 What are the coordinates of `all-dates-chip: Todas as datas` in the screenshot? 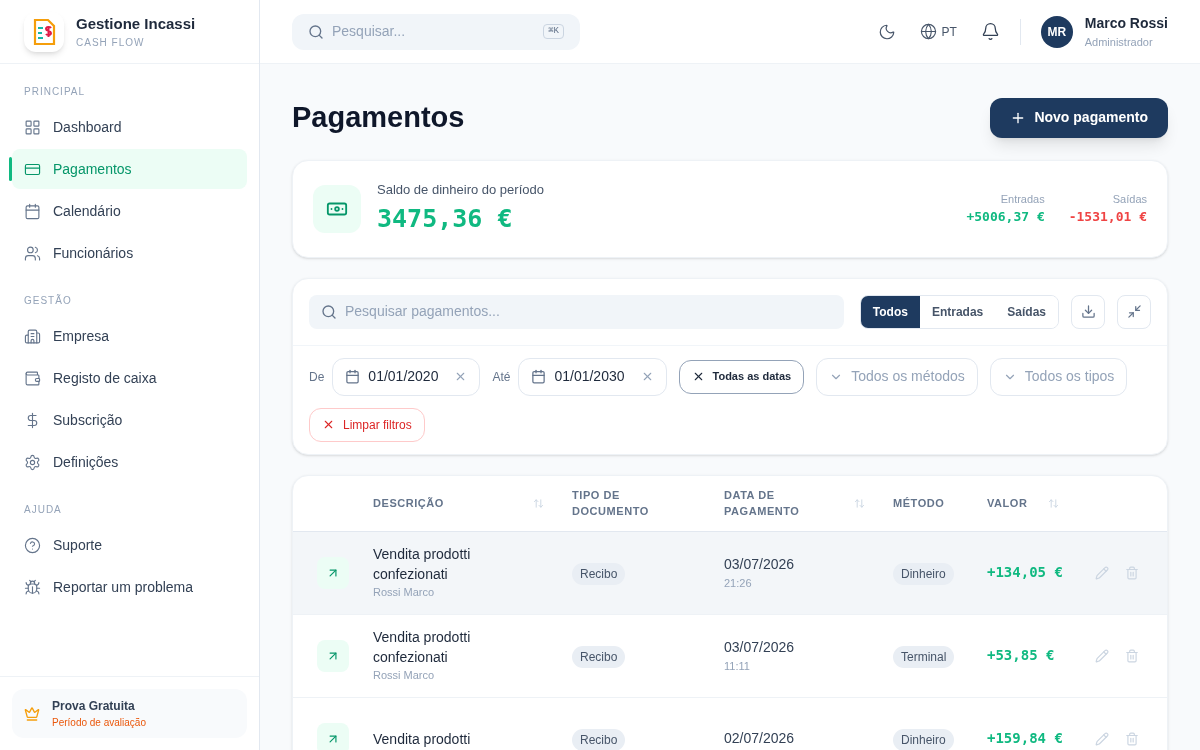 It's located at (741, 376).